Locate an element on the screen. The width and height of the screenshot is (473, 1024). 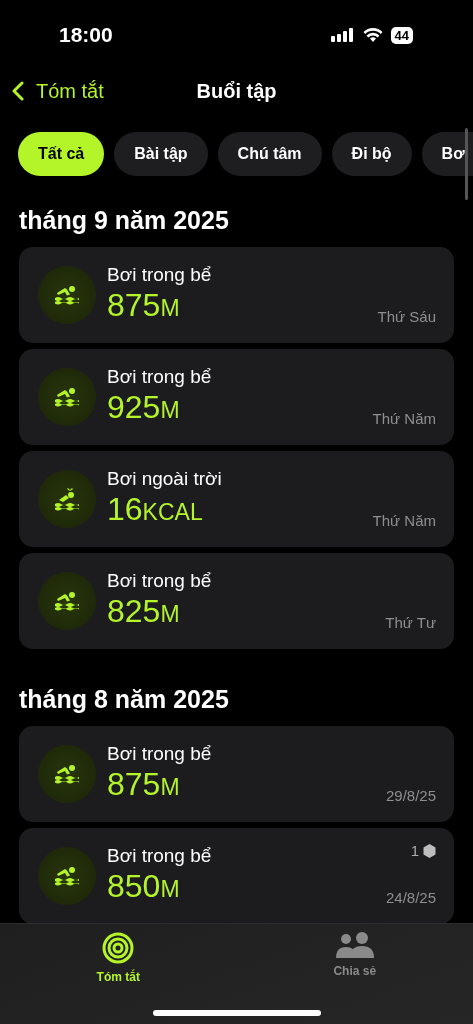
workout-card: Bơi trong bể 925M Thứ Năm is located at coordinates (236, 397).